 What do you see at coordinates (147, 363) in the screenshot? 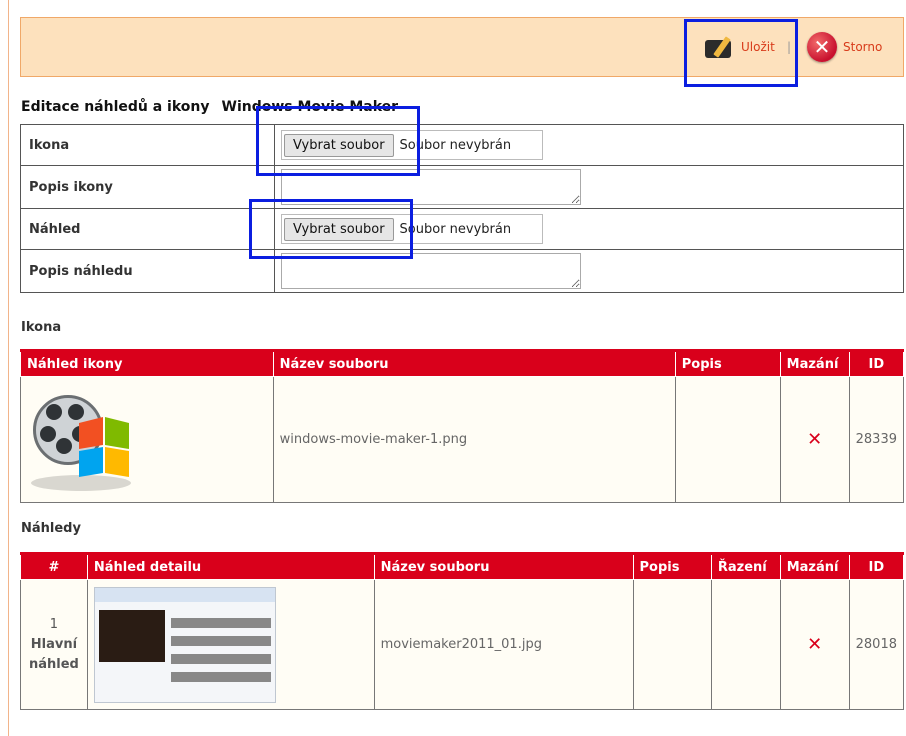
I see `col-icon-preview: Náhled ikony` at bounding box center [147, 363].